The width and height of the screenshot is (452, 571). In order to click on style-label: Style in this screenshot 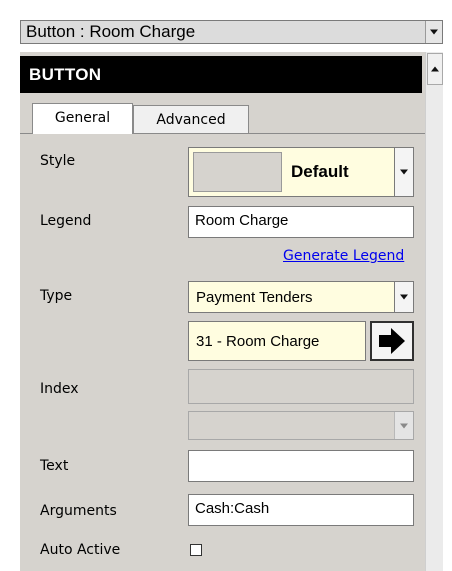, I will do `click(58, 161)`.